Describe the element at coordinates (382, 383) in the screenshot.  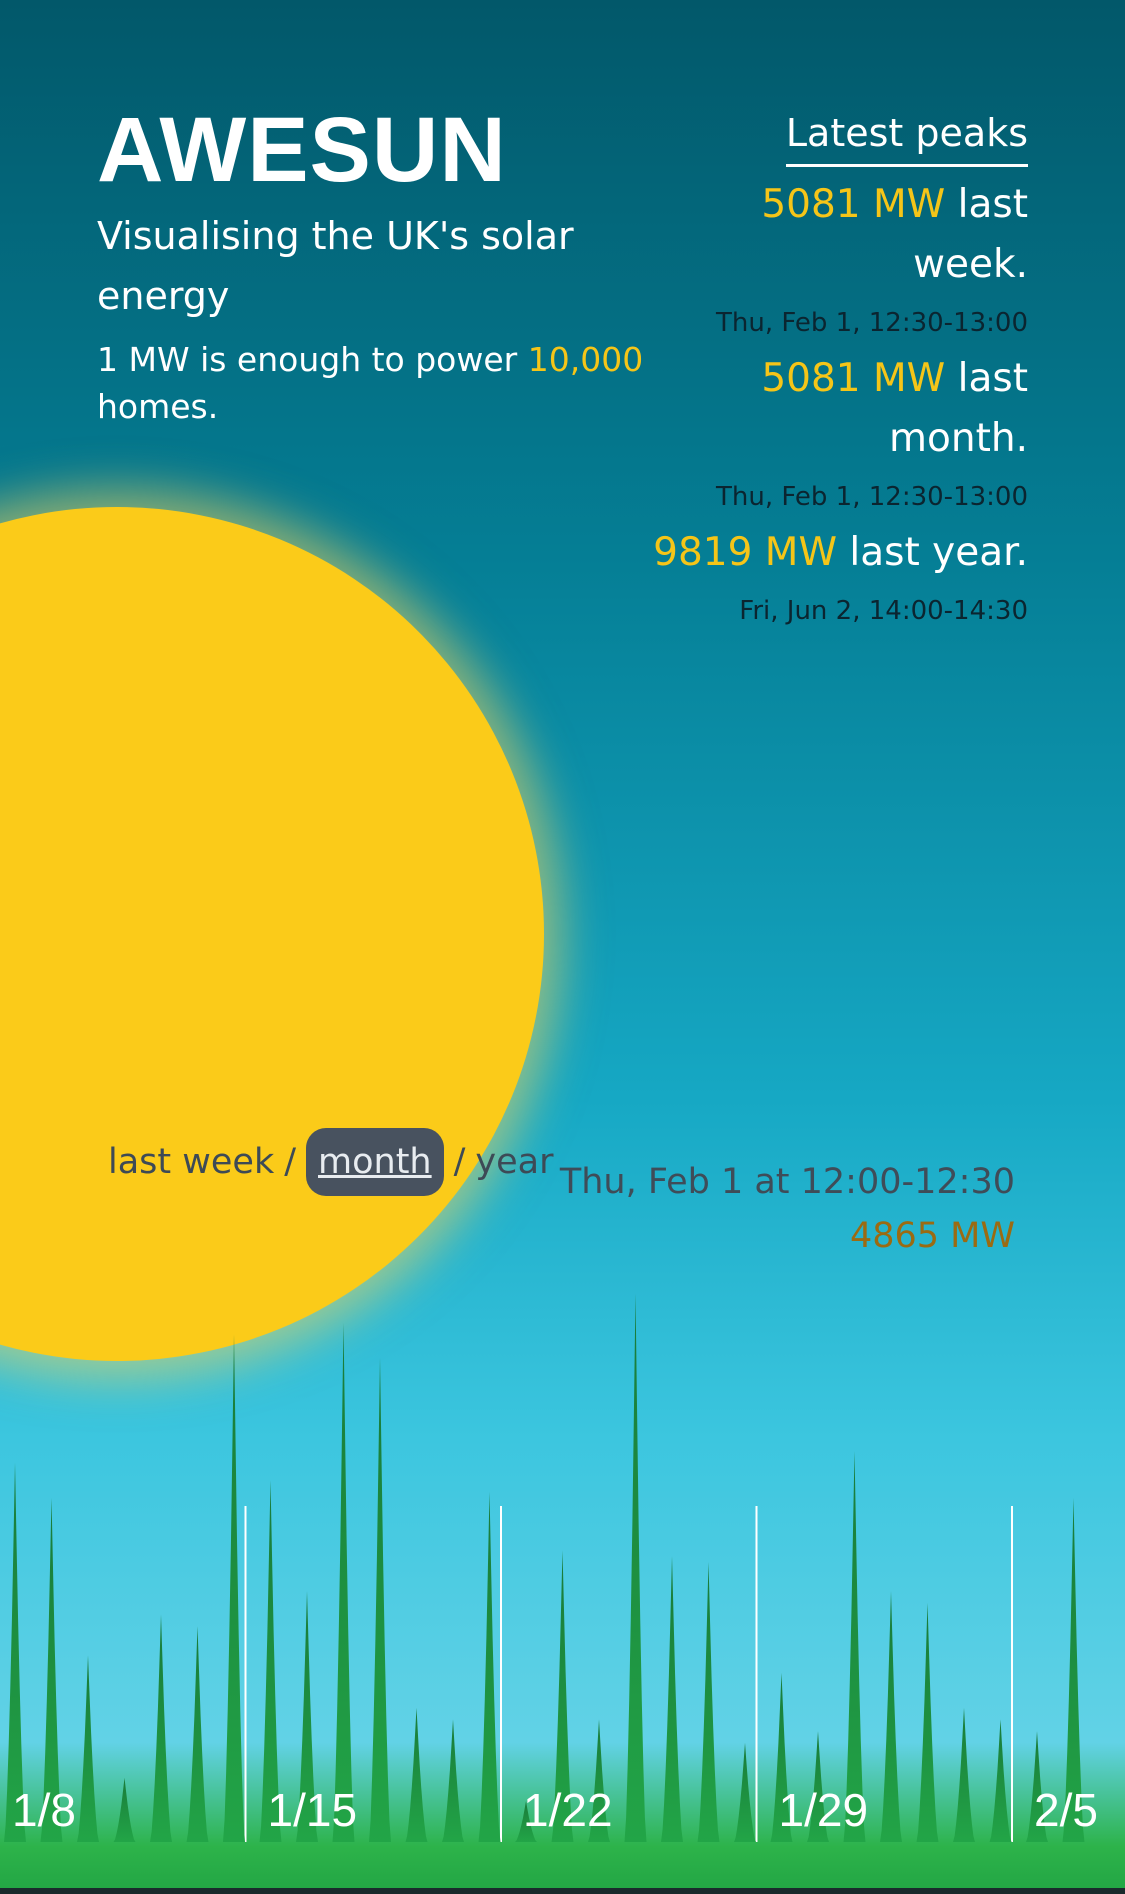
I see `app-description: 1 MW is enough to power 10,000 homes.` at that location.